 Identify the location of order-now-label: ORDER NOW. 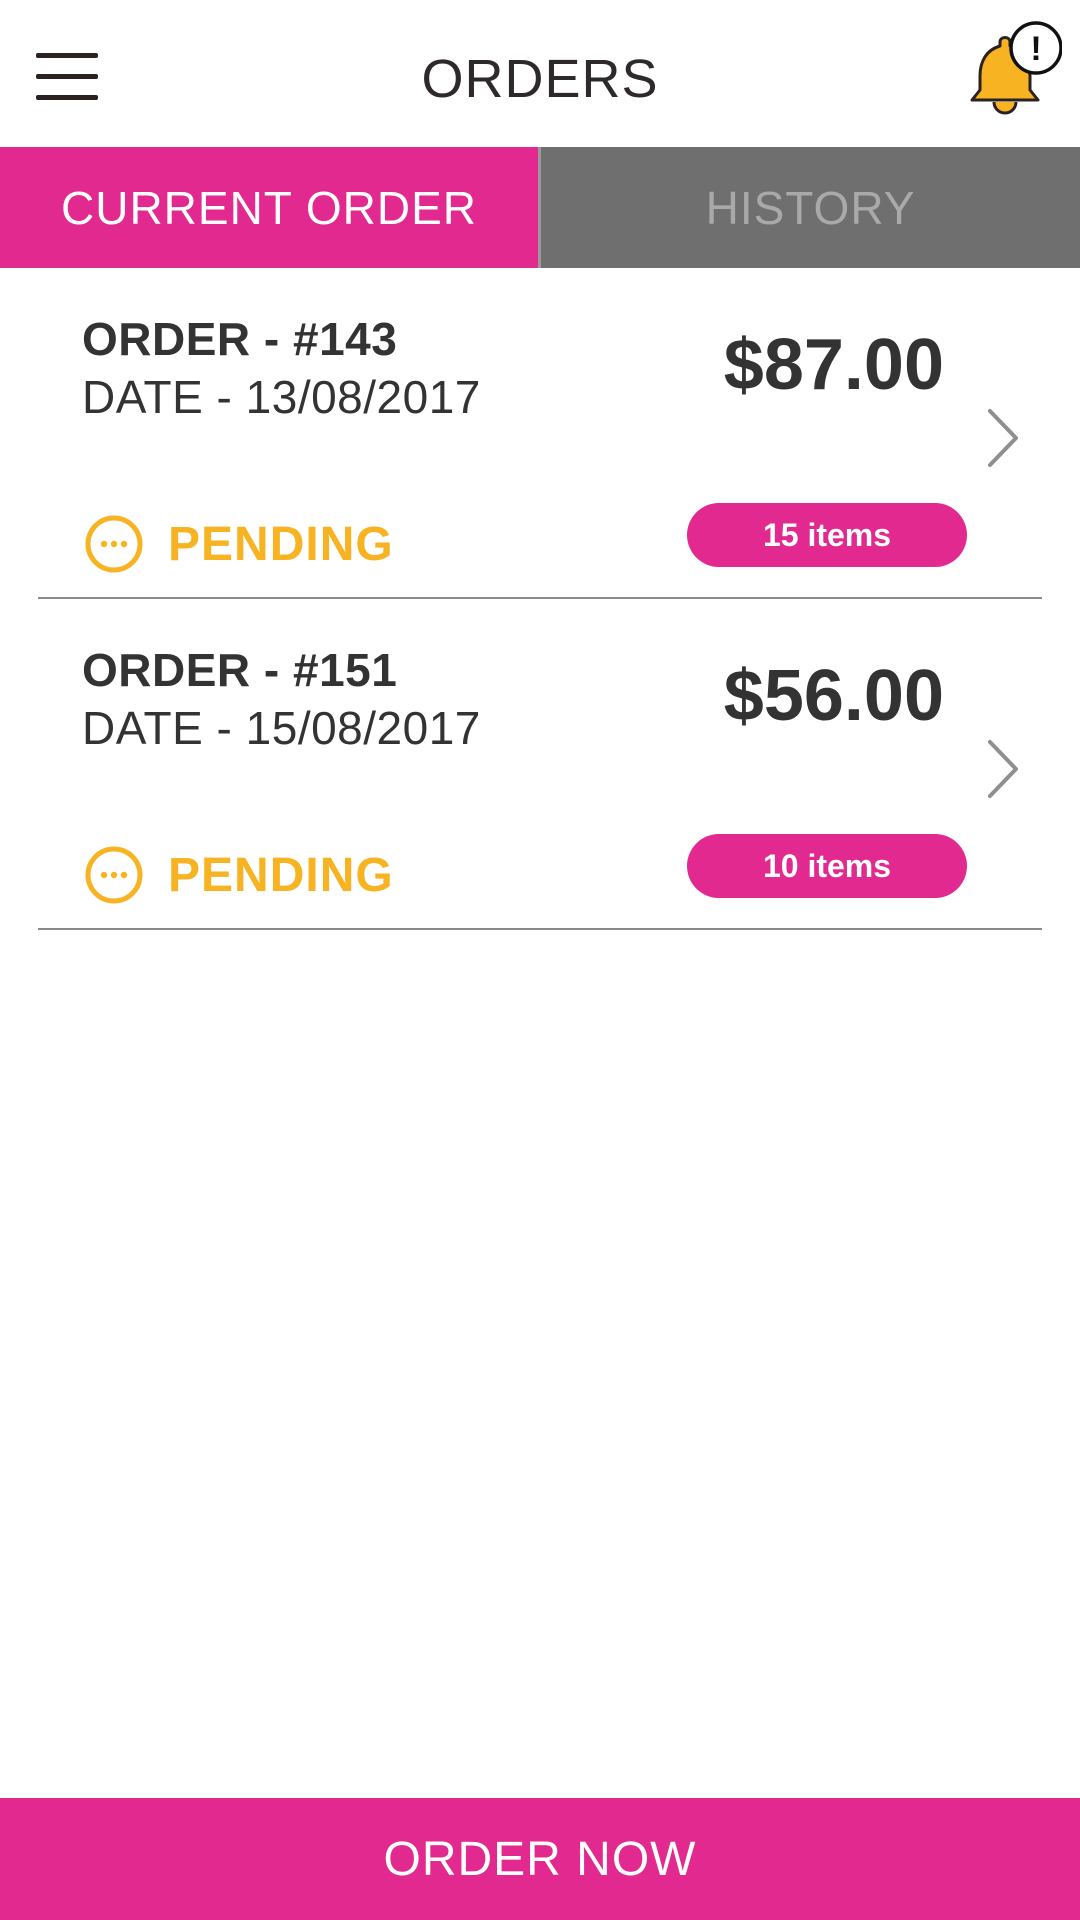
(540, 1859).